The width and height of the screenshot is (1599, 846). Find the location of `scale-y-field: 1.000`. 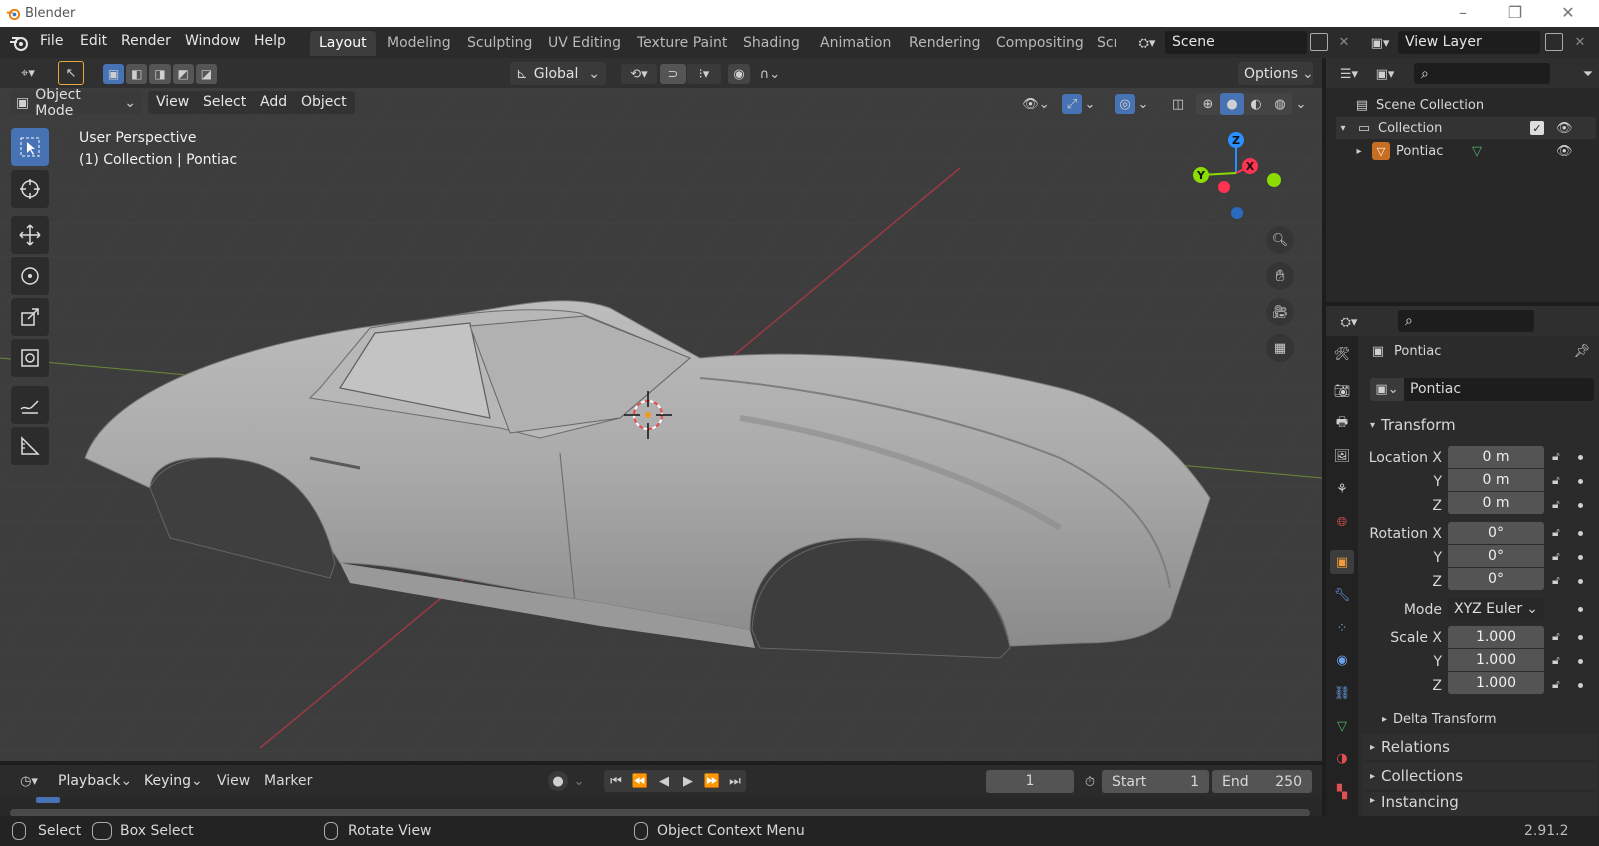

scale-y-field: 1.000 is located at coordinates (1496, 660).